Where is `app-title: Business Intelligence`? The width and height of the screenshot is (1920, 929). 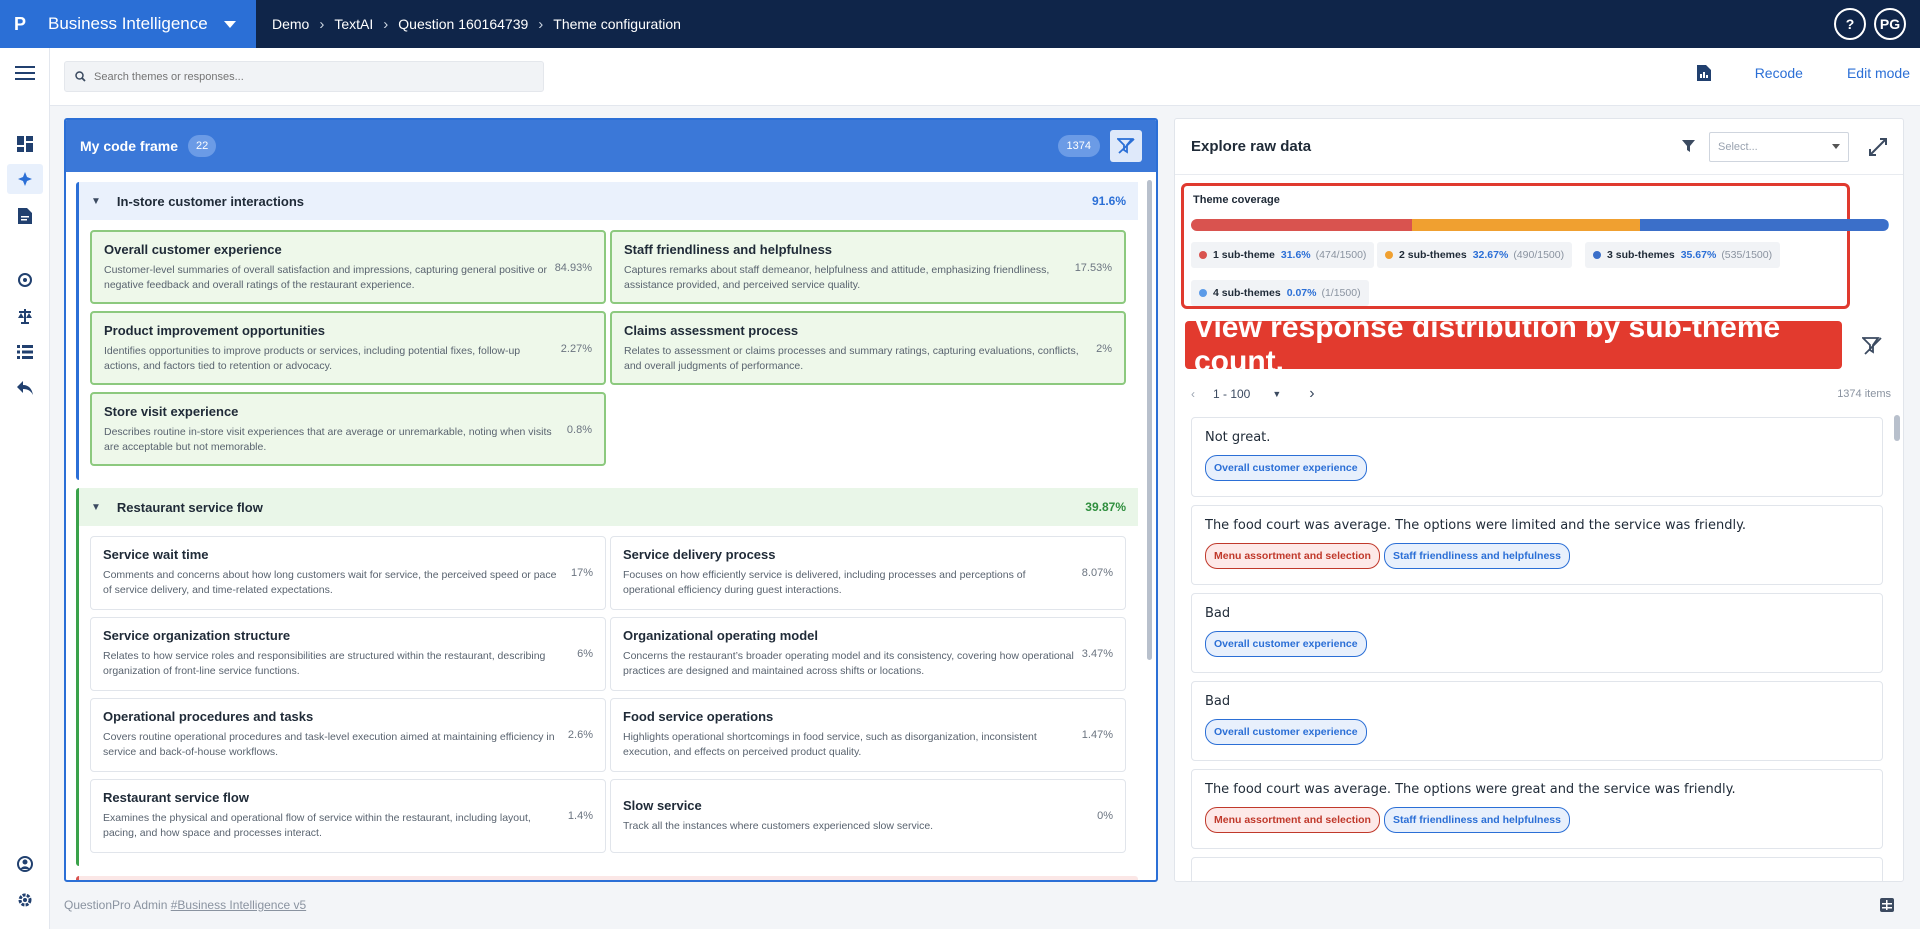
app-title: Business Intelligence is located at coordinates (128, 23).